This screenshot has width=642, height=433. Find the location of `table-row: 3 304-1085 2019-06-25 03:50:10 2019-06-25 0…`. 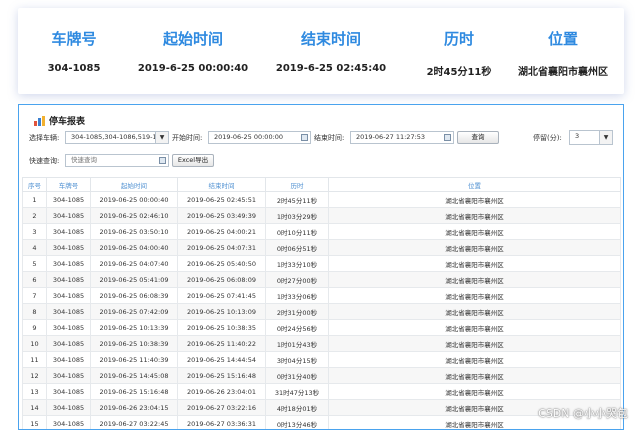

table-row: 3 304-1085 2019-06-25 03:50:10 2019-06-25 0… is located at coordinates (321, 231).